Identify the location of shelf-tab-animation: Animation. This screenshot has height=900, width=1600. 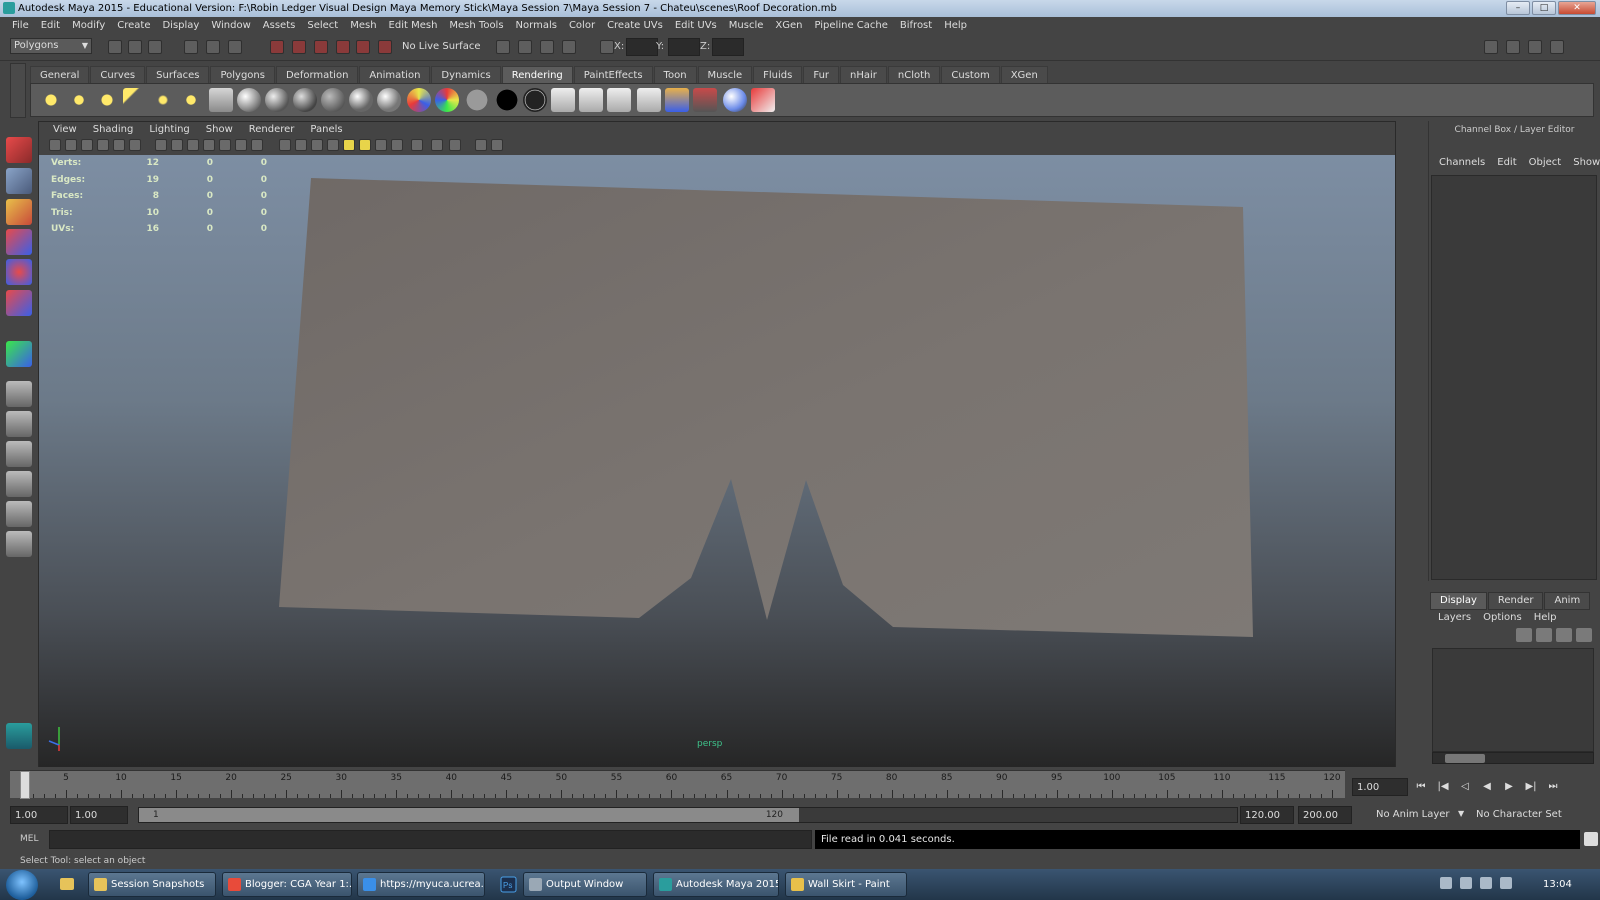
(395, 74).